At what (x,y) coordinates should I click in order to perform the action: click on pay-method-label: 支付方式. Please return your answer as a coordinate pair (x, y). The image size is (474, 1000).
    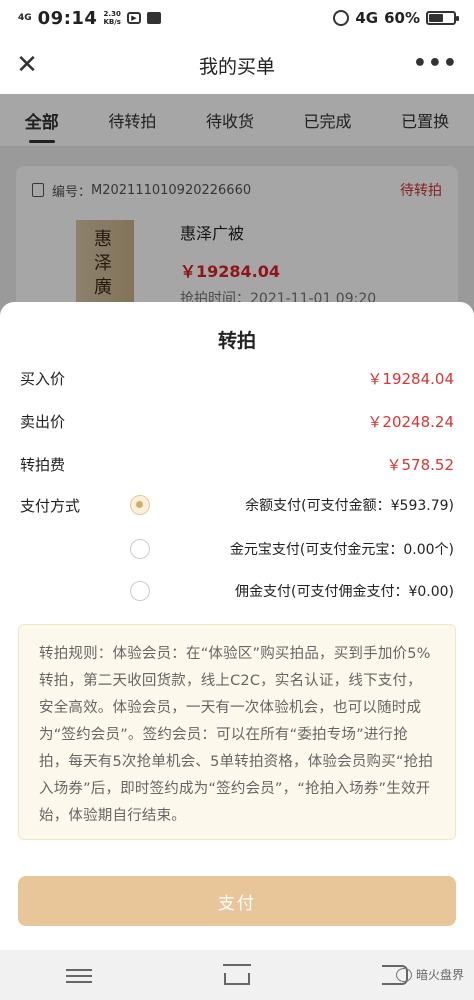
    Looking at the image, I should click on (50, 506).